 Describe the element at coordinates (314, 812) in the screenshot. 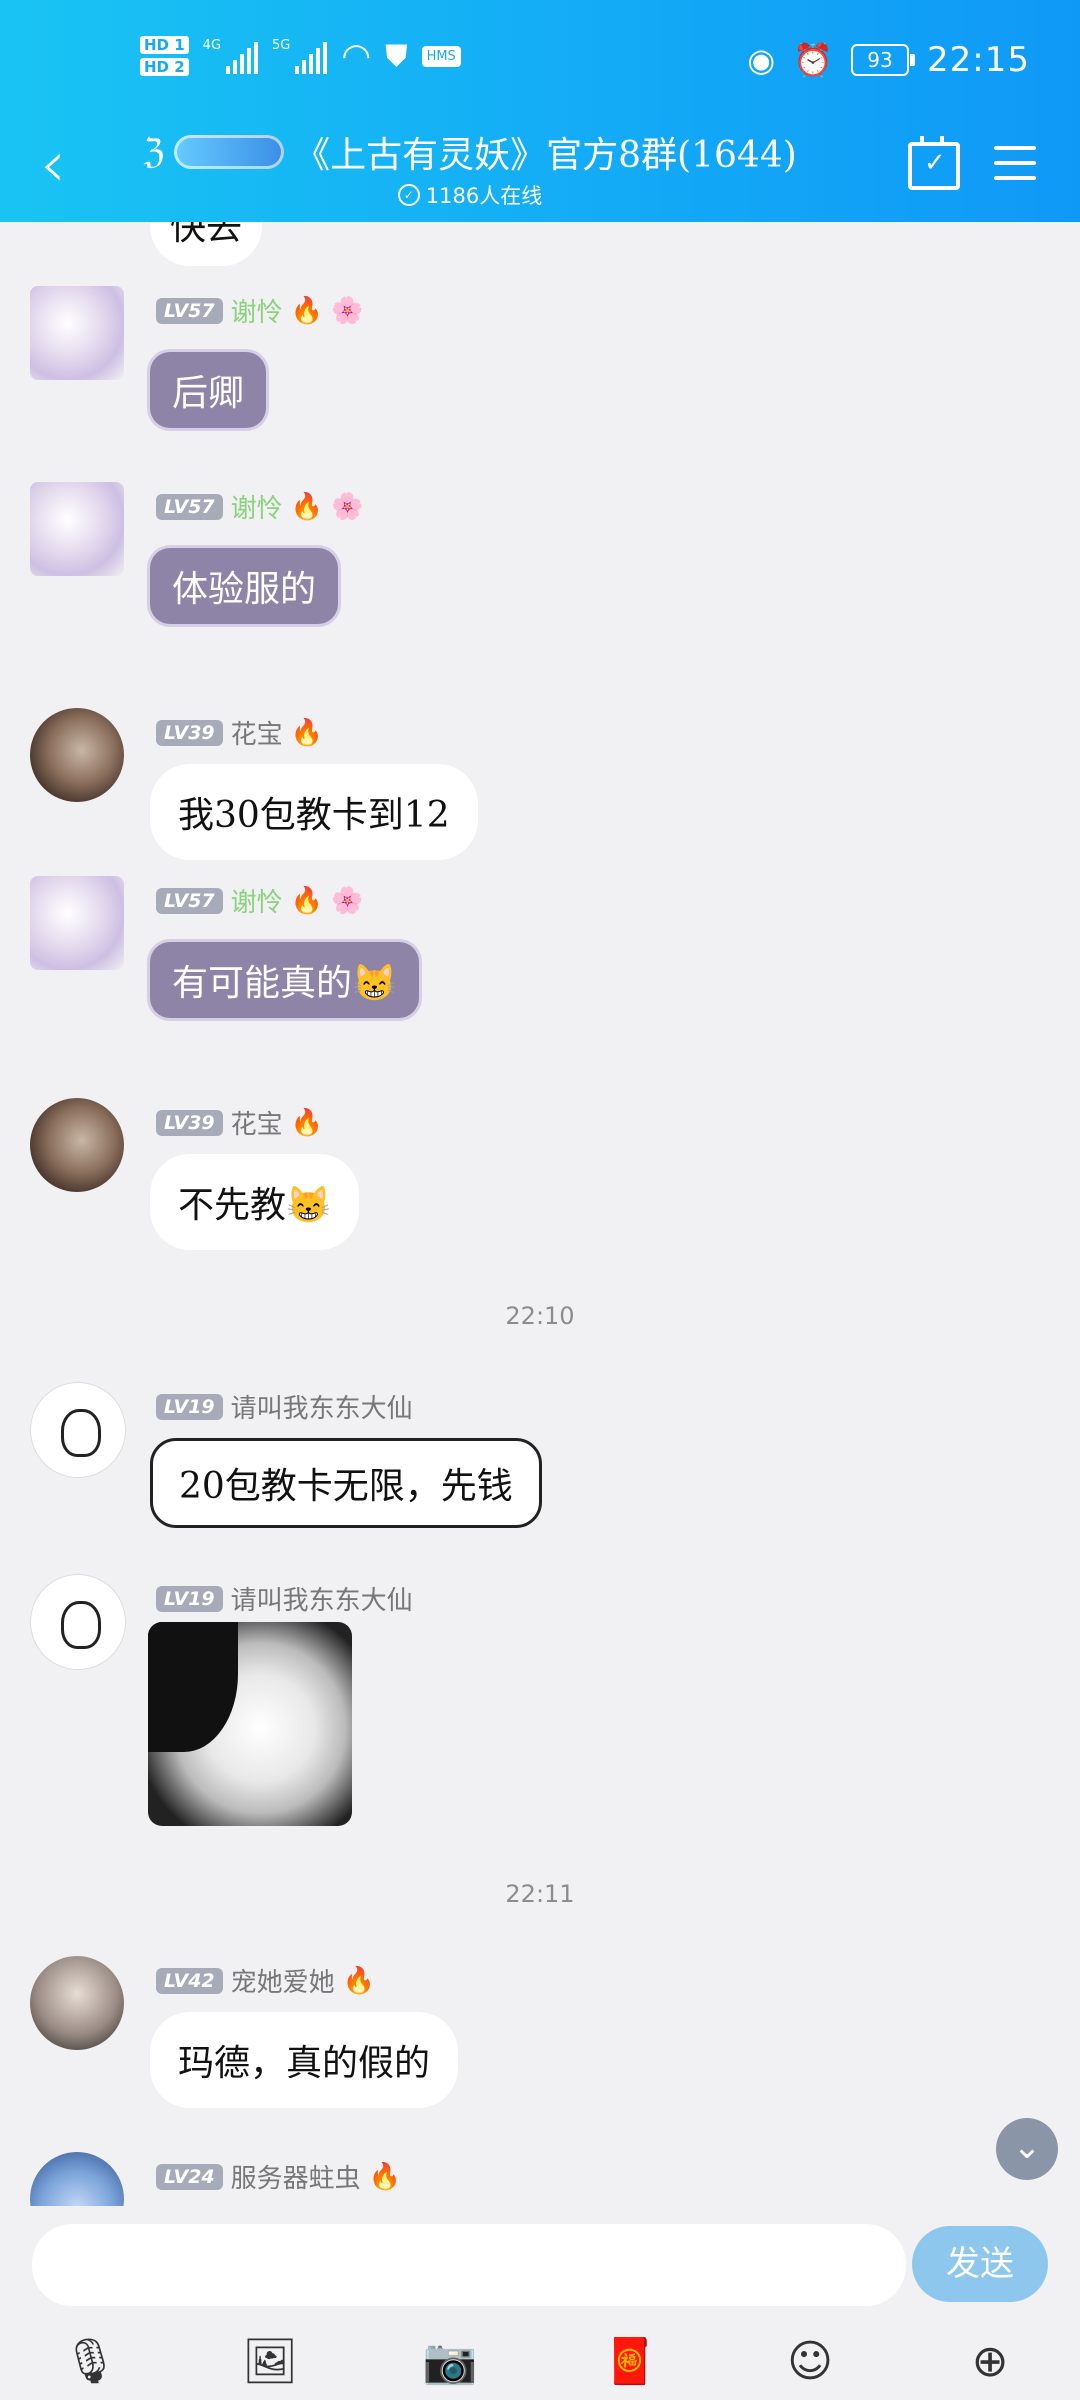

I see `message-bubble: 我30包教卡到12` at that location.